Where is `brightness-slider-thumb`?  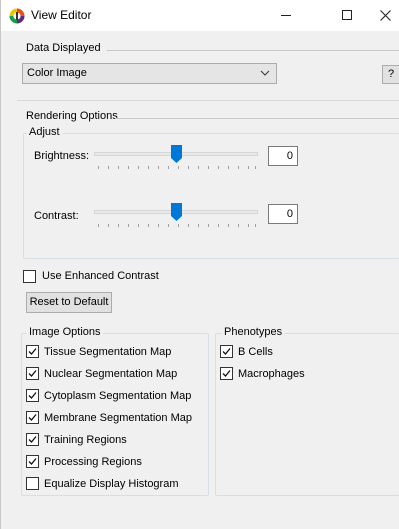
brightness-slider-thumb is located at coordinates (176, 154).